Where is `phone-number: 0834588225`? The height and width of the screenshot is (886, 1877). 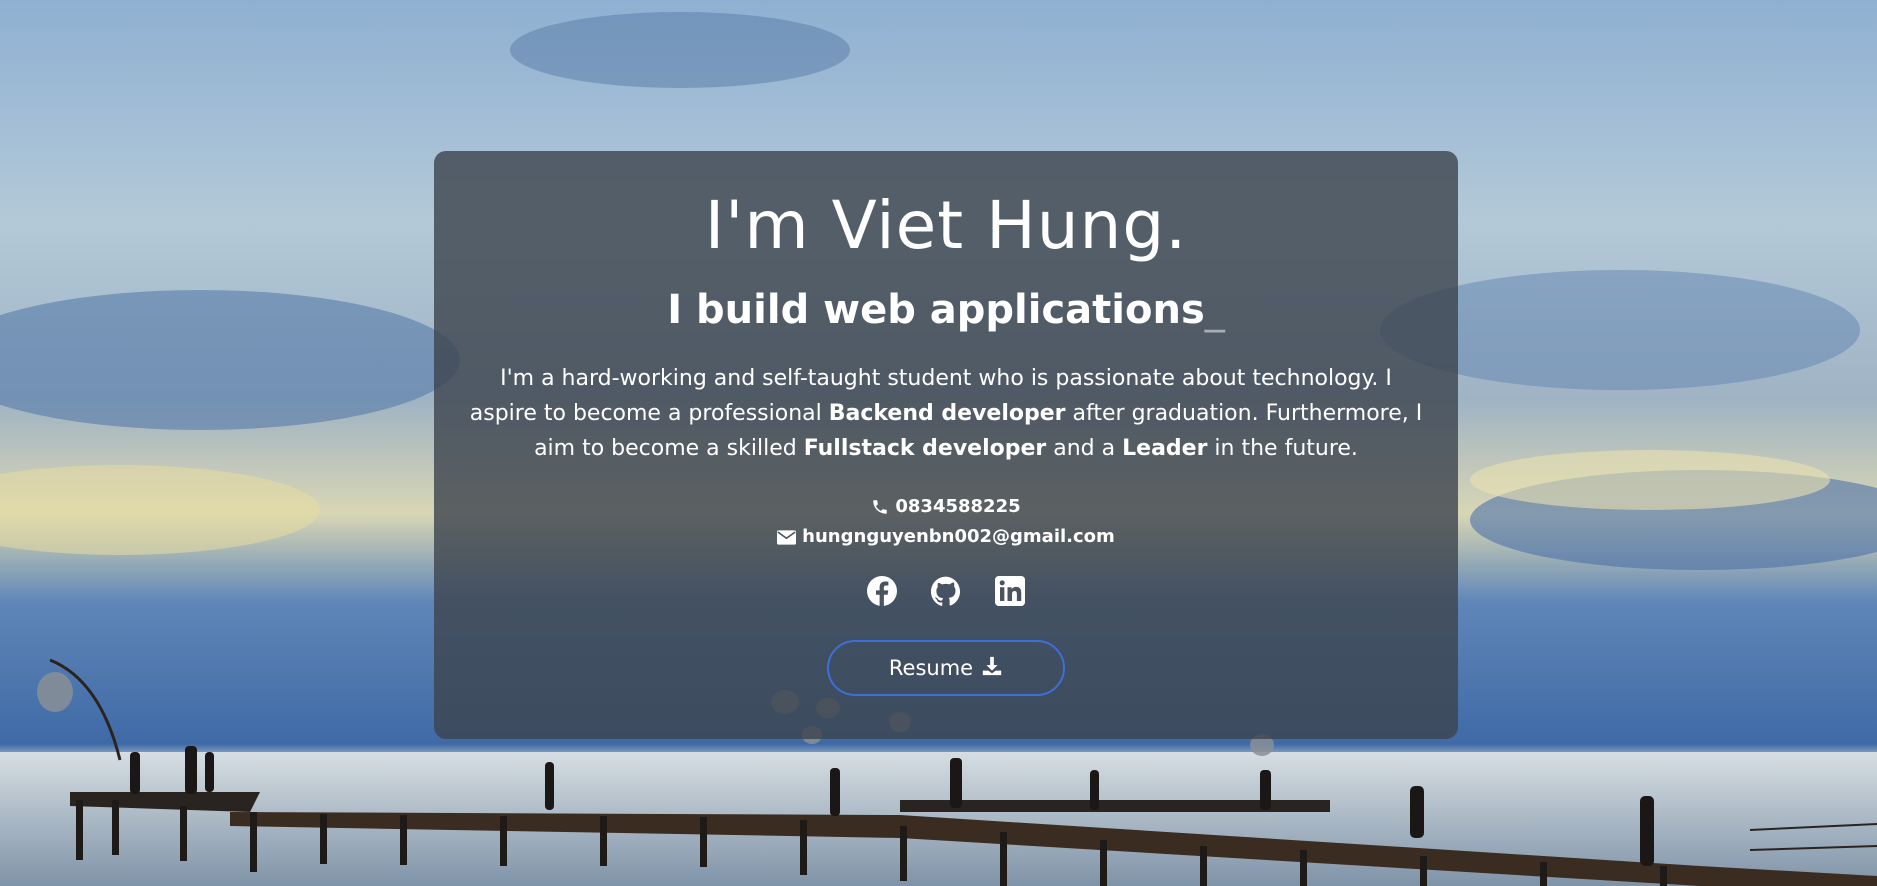
phone-number: 0834588225 is located at coordinates (957, 507).